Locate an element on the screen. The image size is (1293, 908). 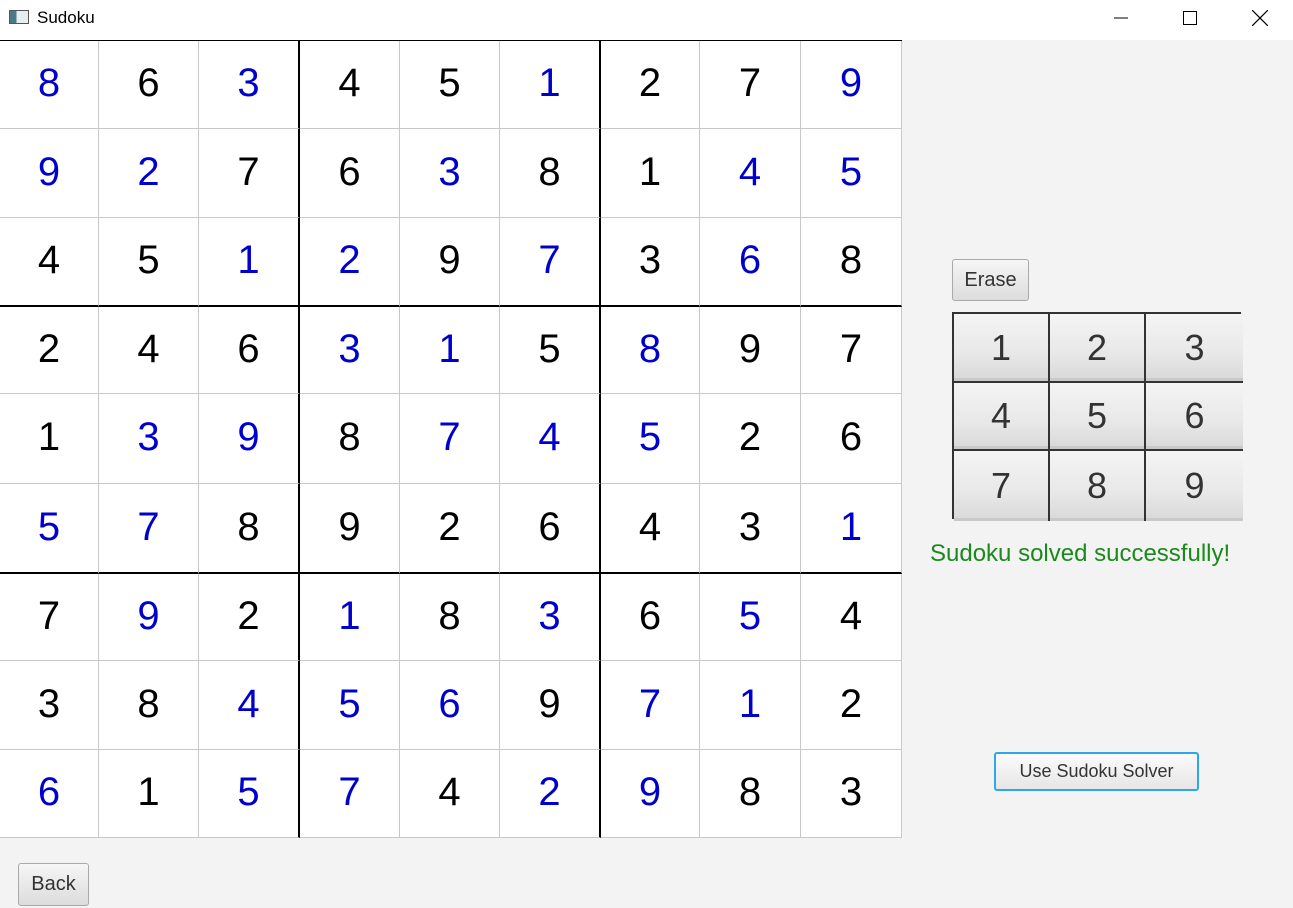
number-button-1: 1 is located at coordinates (1002, 348).